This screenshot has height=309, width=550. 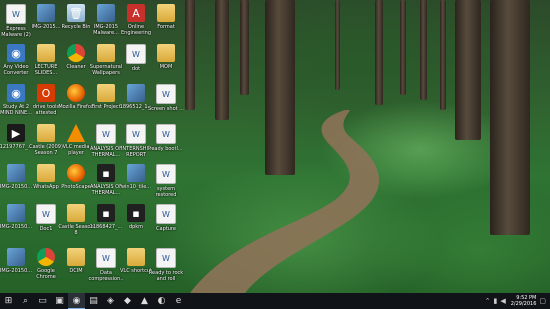 I want to click on video-converter-icon: ◉, so click(x=16, y=53).